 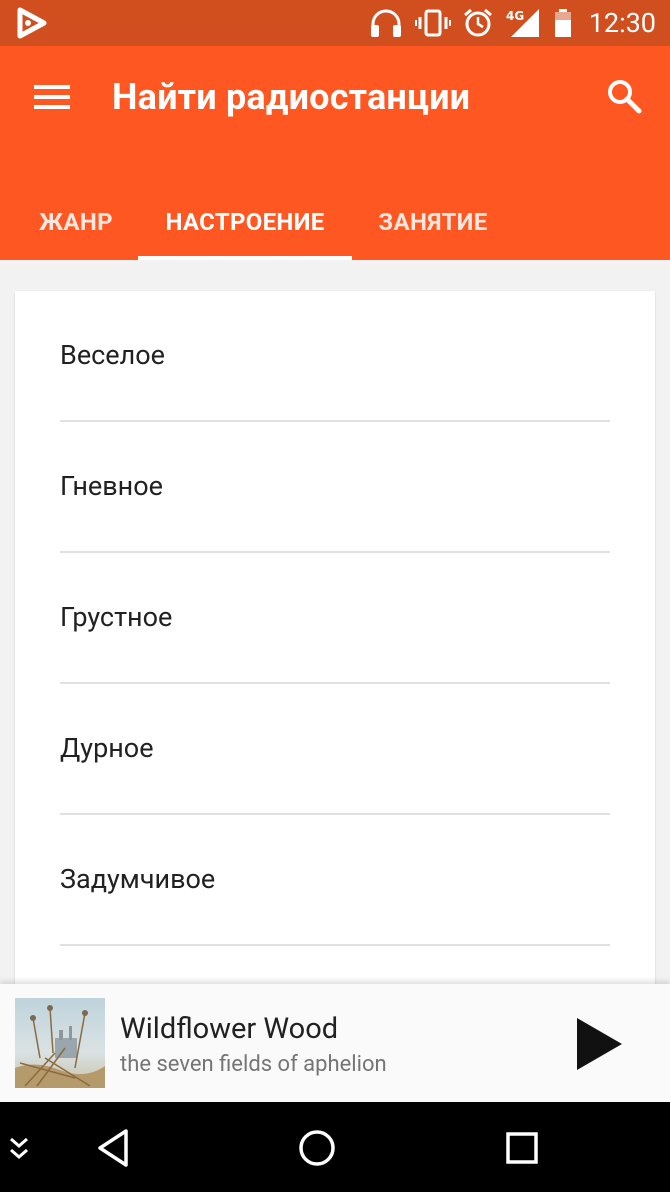 What do you see at coordinates (335, 945) in the screenshot?
I see `divider` at bounding box center [335, 945].